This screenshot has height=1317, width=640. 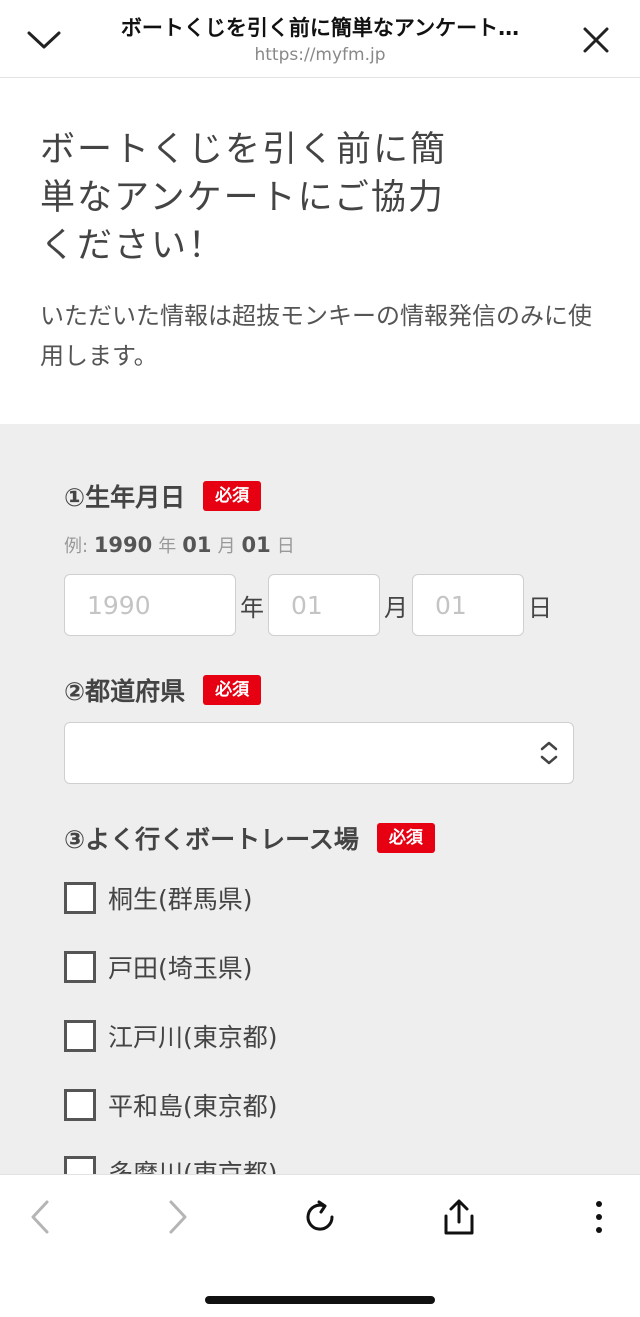 I want to click on page-url: https://myfm.jp, so click(x=320, y=55).